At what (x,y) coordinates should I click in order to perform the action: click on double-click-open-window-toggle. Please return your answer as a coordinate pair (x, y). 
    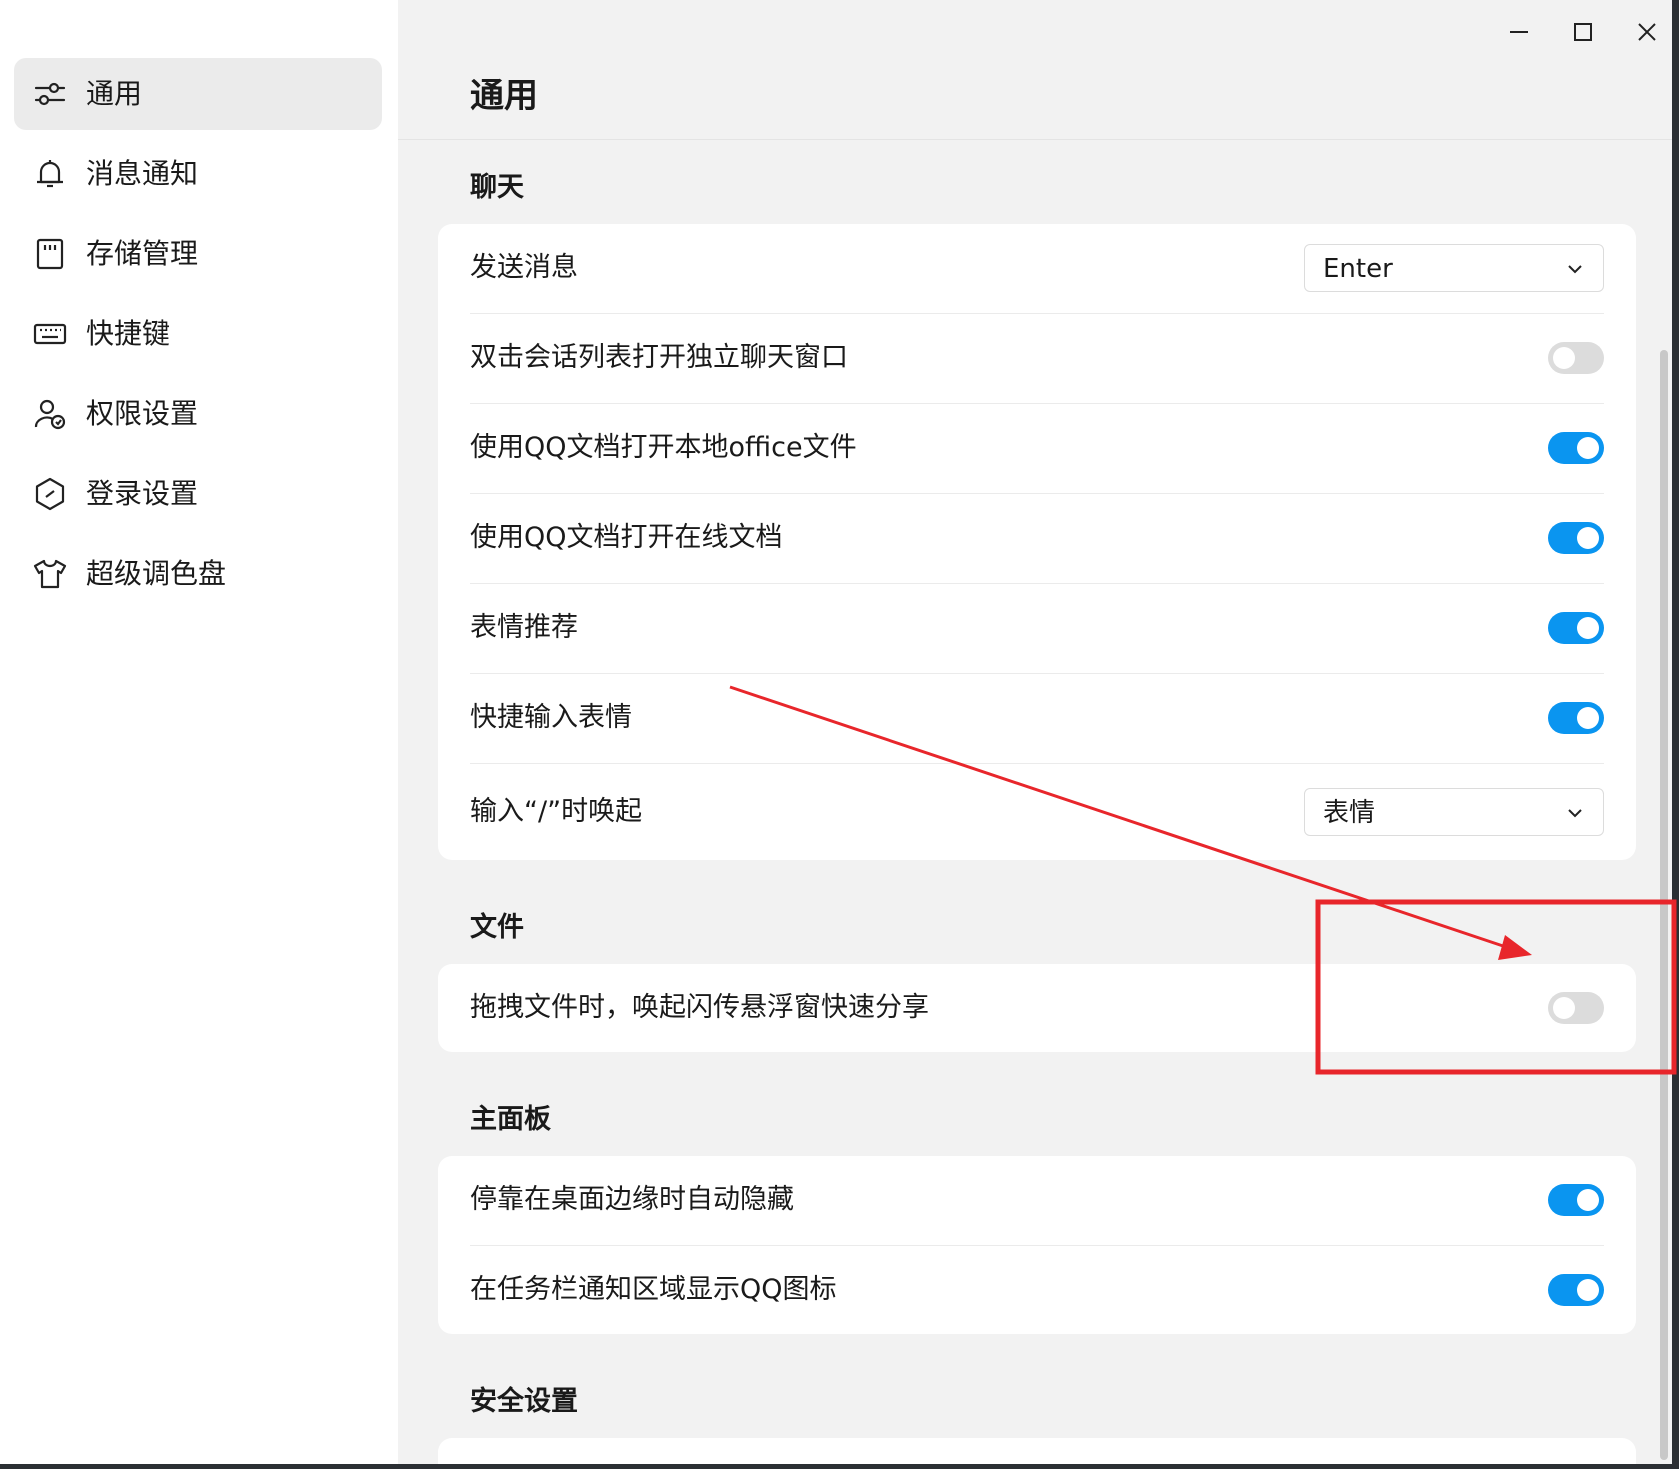
    Looking at the image, I should click on (1576, 358).